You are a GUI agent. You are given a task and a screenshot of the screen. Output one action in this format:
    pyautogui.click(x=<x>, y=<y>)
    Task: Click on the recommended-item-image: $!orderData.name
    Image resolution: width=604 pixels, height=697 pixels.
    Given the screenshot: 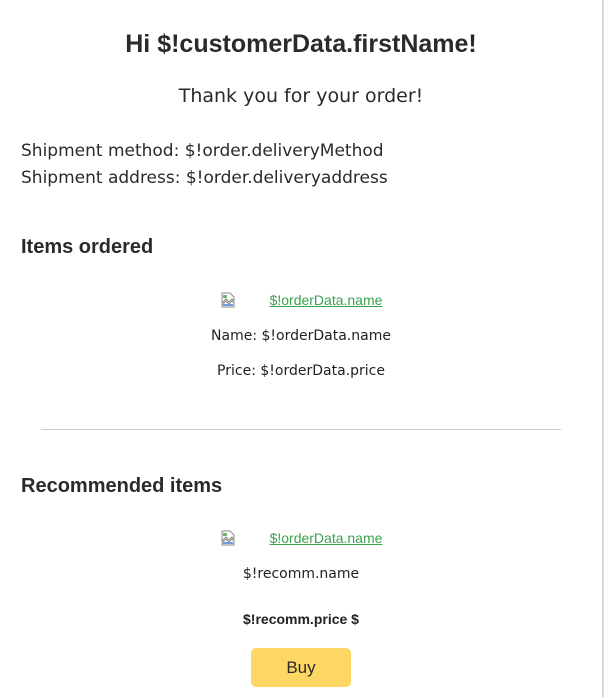 What is the action you would take?
    pyautogui.click(x=301, y=538)
    